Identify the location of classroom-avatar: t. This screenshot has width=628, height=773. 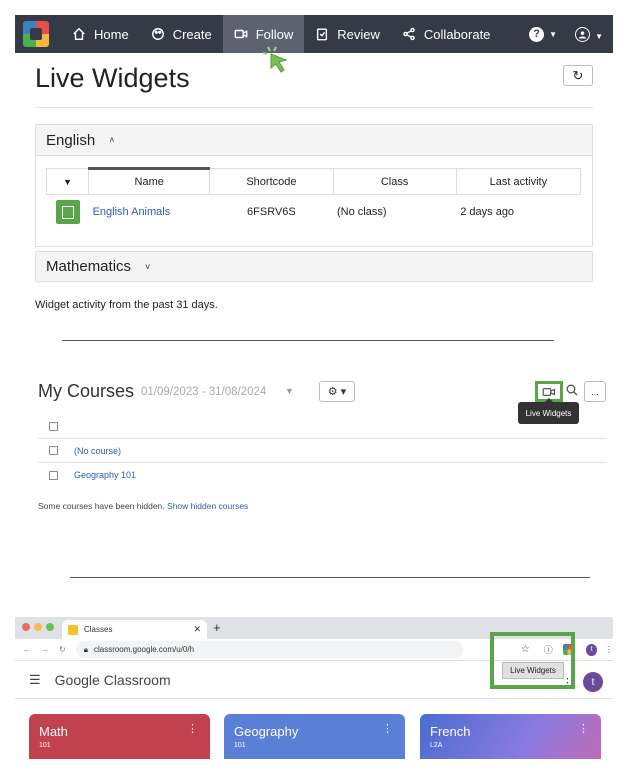
(593, 682).